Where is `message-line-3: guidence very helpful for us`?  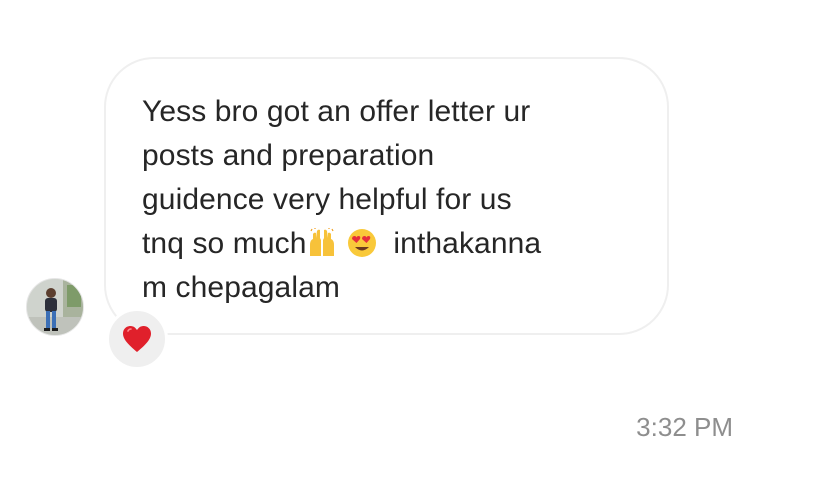 message-line-3: guidence very helpful for us is located at coordinates (327, 199).